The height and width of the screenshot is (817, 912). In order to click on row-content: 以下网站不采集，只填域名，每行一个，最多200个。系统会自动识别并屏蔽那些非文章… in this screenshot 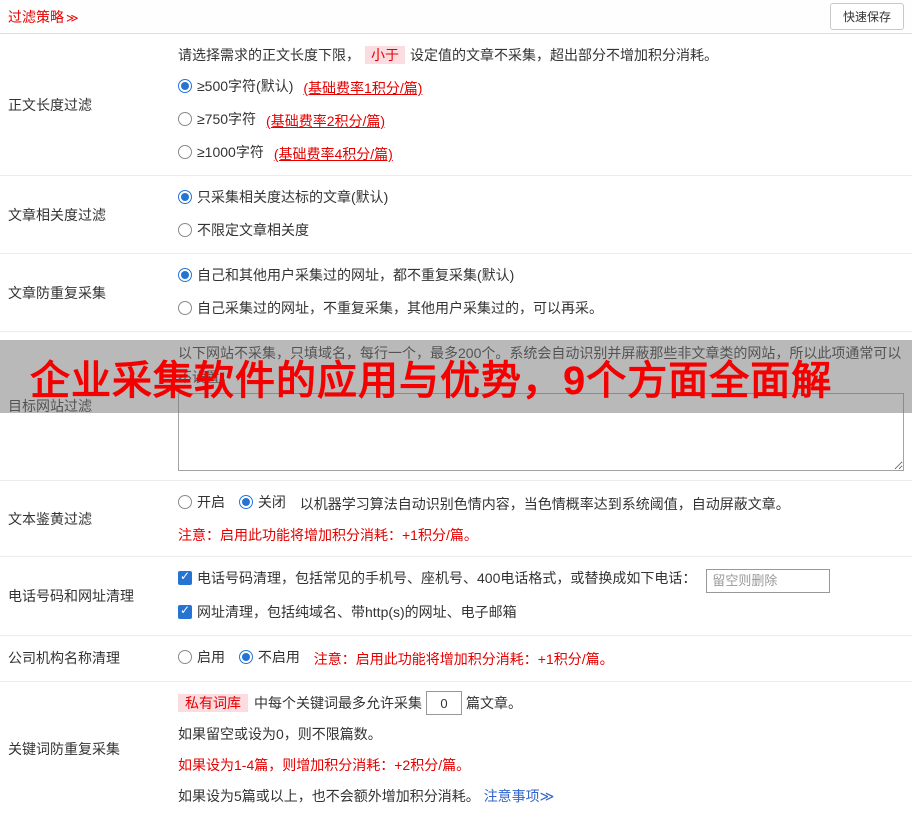, I will do `click(541, 406)`.